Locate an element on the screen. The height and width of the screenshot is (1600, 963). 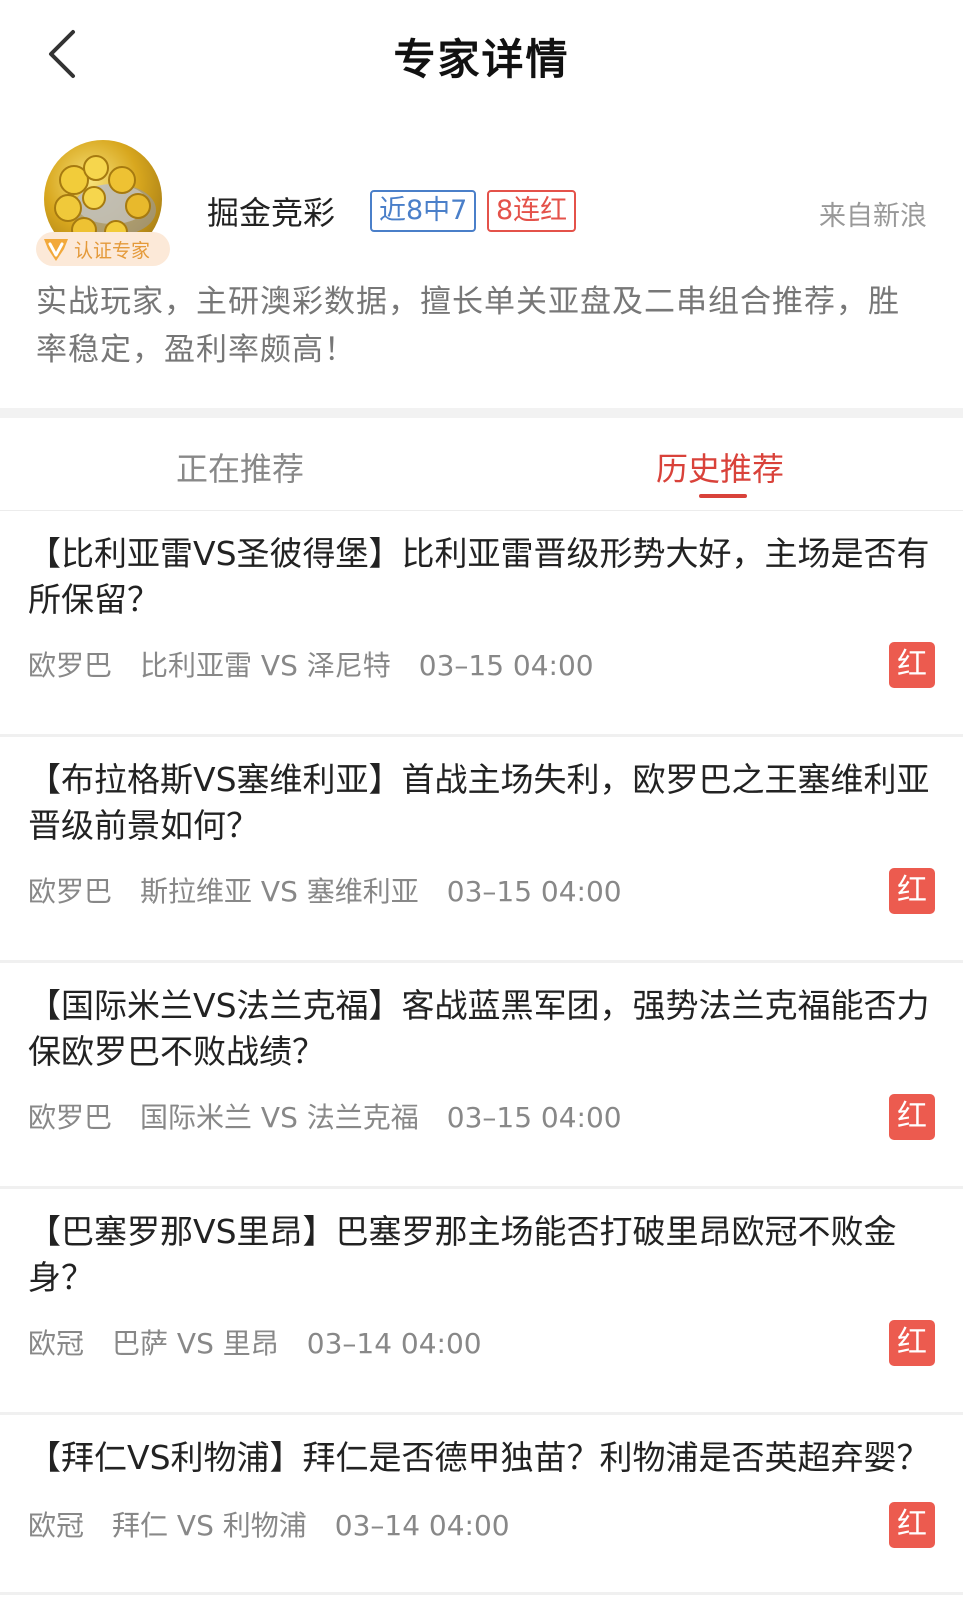
avatar-container: 认证专家 is located at coordinates (106, 210).